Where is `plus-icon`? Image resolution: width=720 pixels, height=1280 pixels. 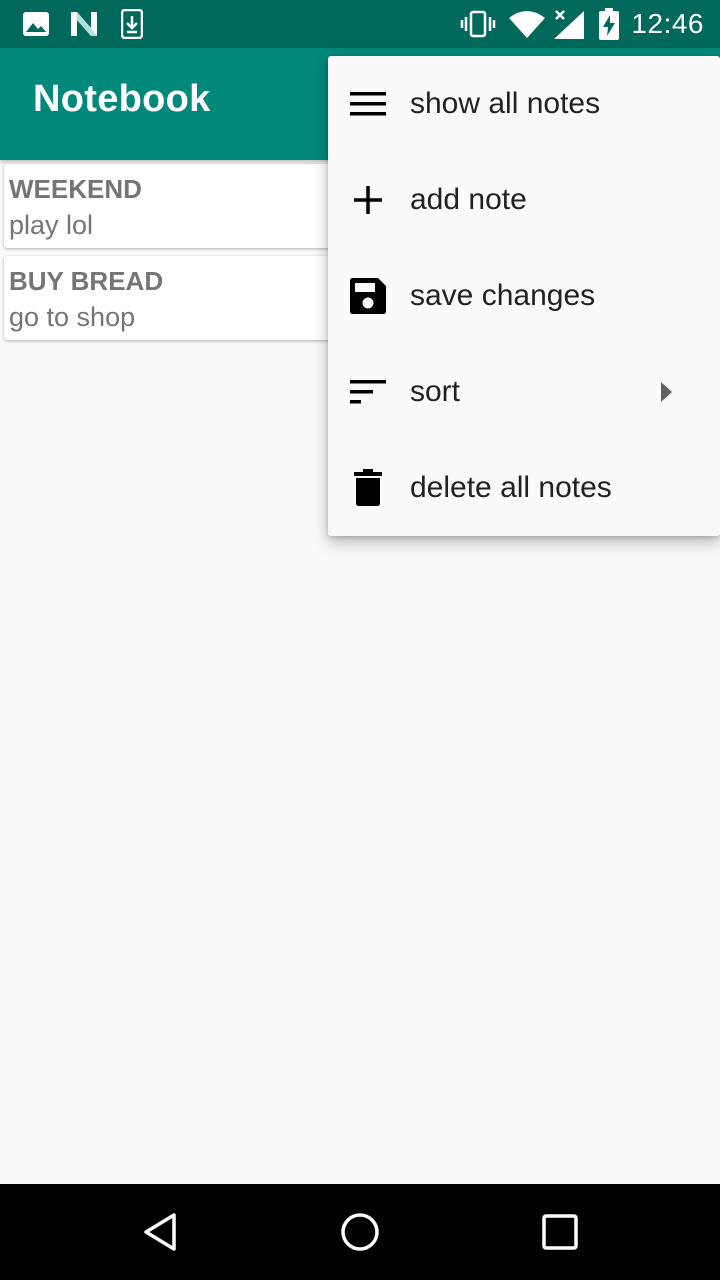 plus-icon is located at coordinates (368, 200).